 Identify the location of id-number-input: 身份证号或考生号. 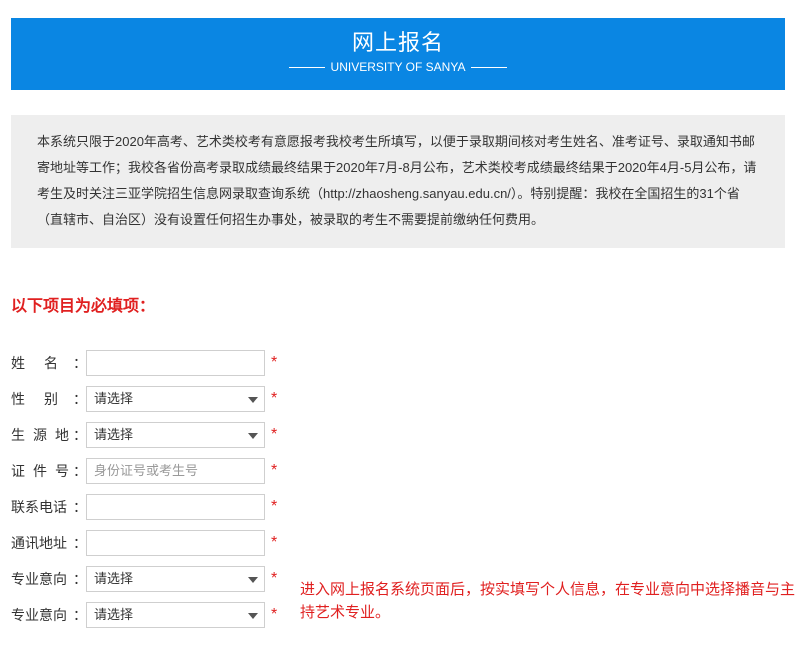
(175, 471).